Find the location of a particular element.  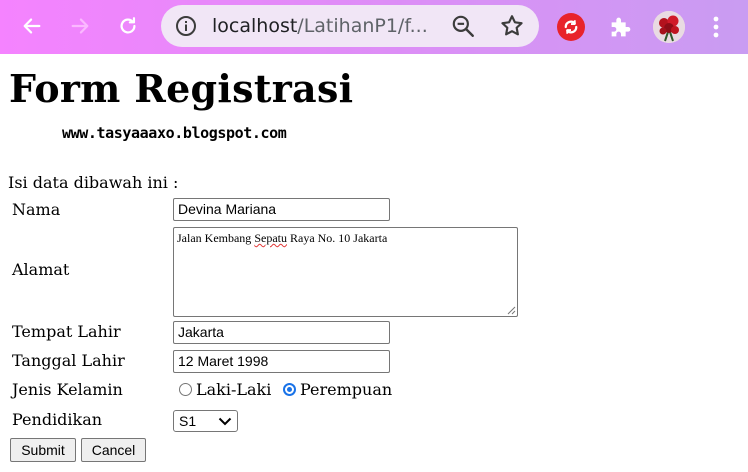

puzzle-icon is located at coordinates (621, 27).